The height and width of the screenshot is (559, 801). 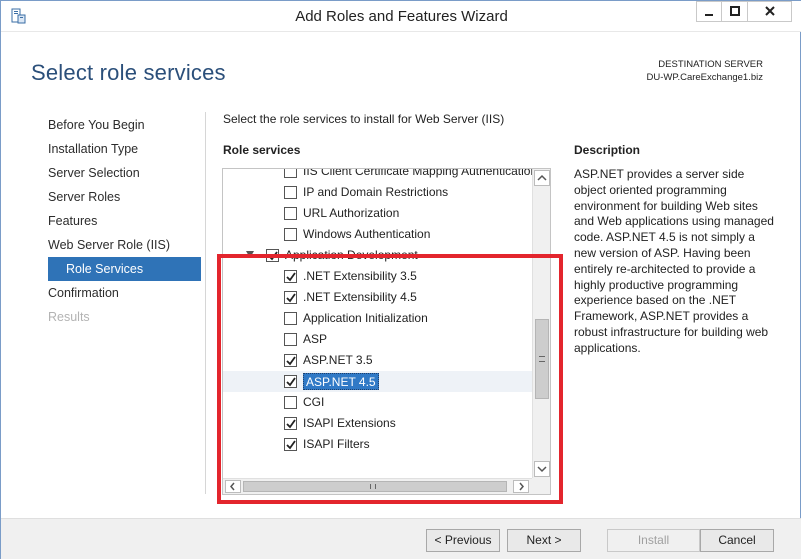 I want to click on minimize-icon, so click(x=709, y=15).